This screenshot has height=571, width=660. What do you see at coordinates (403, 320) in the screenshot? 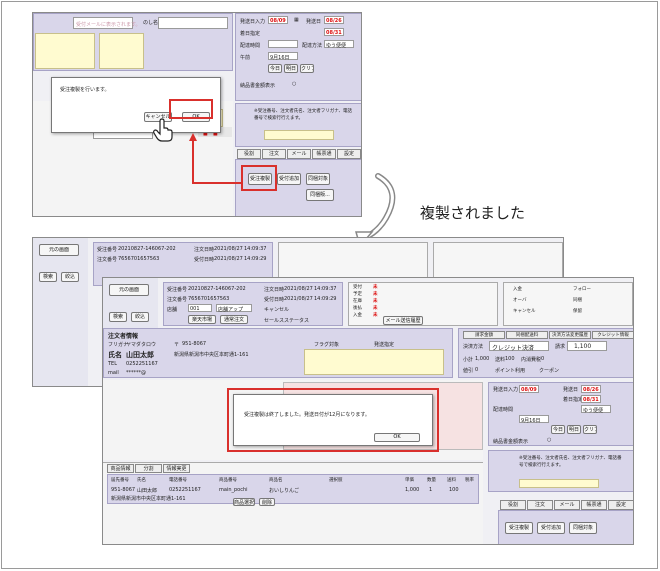
I see `mail-history-button: メール送信履歴` at bounding box center [403, 320].